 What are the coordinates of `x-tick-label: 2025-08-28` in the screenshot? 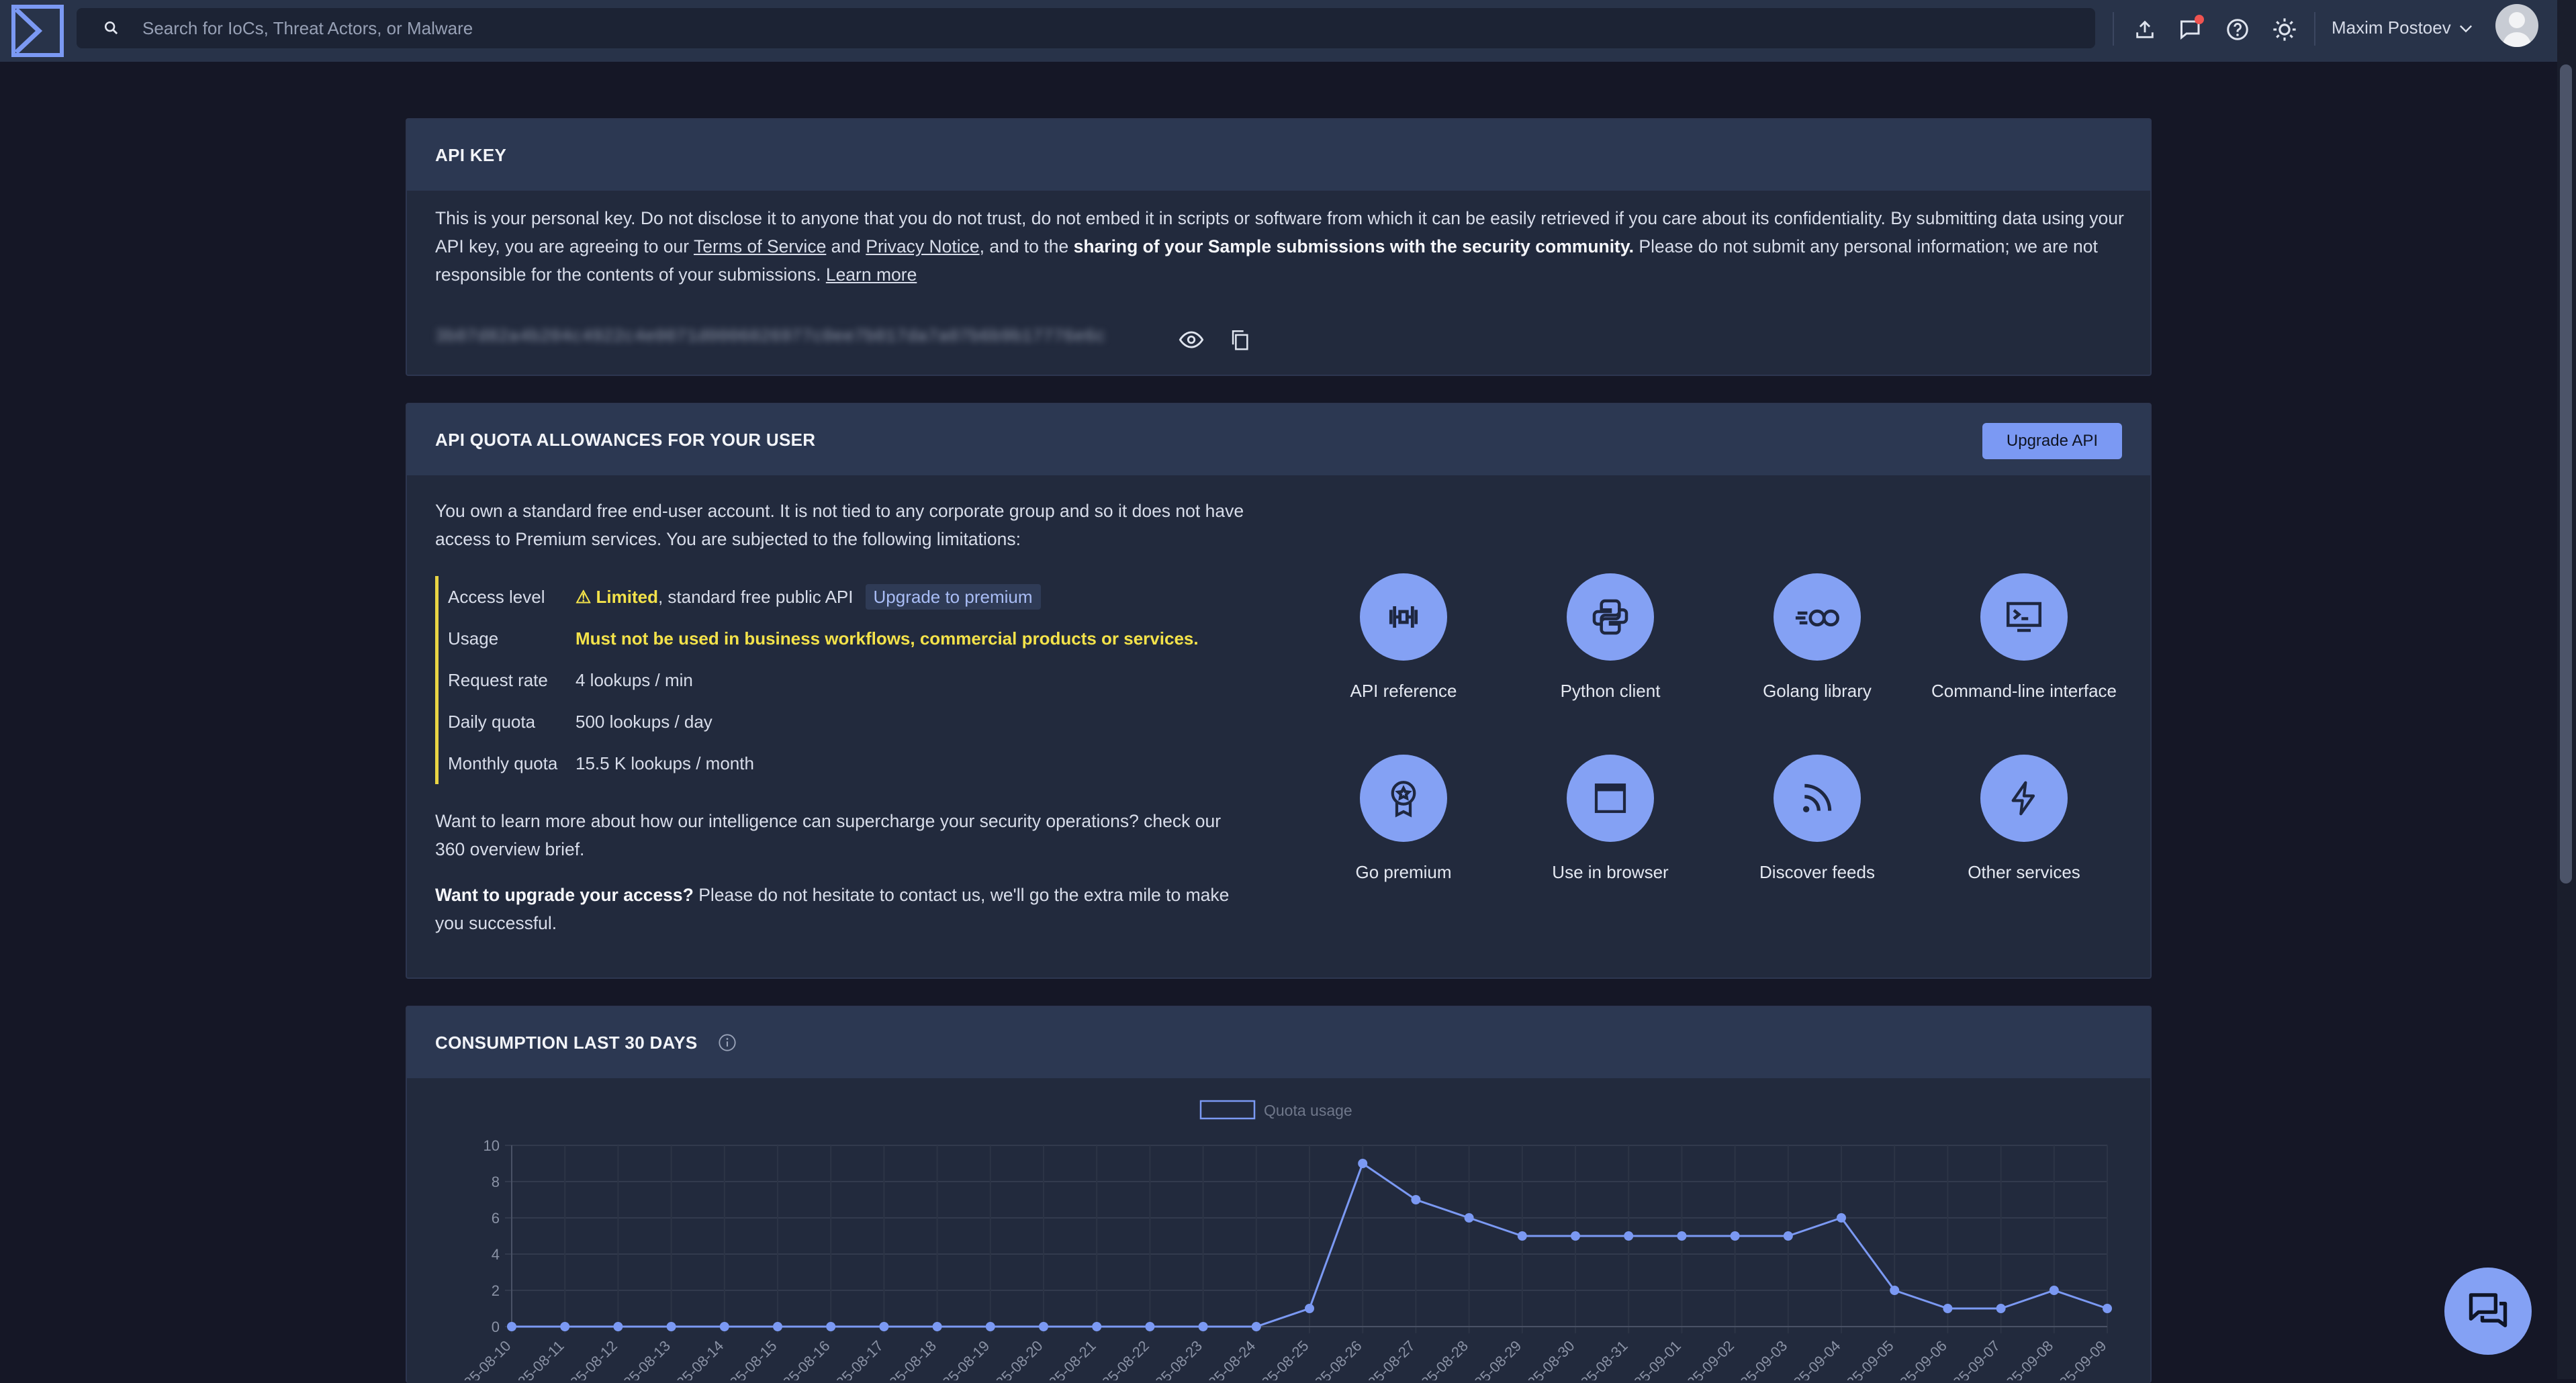 It's located at (1438, 1358).